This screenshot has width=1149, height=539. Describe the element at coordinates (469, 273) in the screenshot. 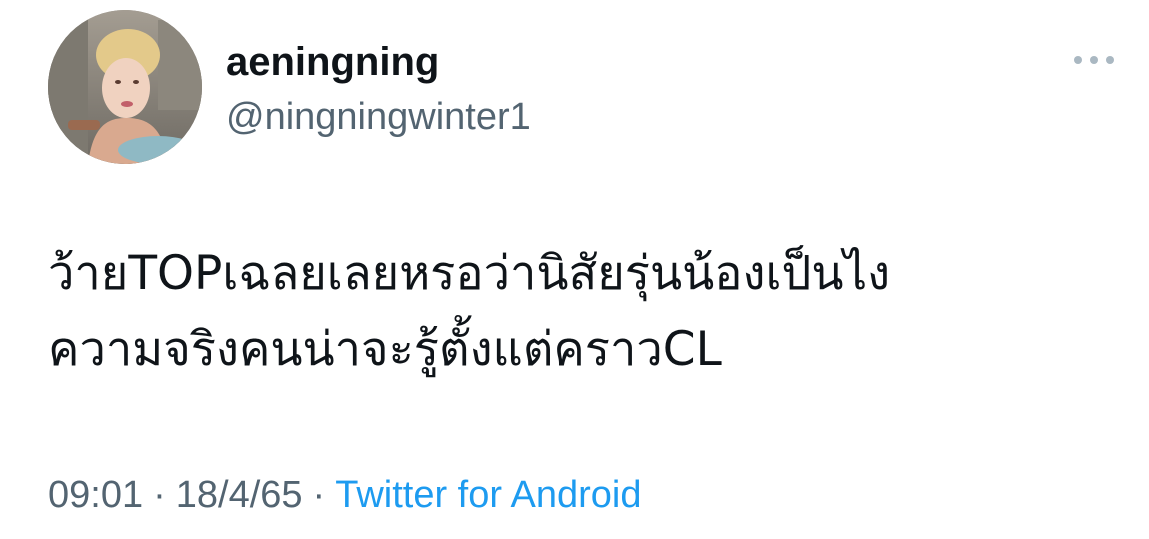

I see `tweet-text-line: ว้ายTOPเฉลยเลยหรอว่านิสัยรุ่นน้องเป็นไง` at that location.